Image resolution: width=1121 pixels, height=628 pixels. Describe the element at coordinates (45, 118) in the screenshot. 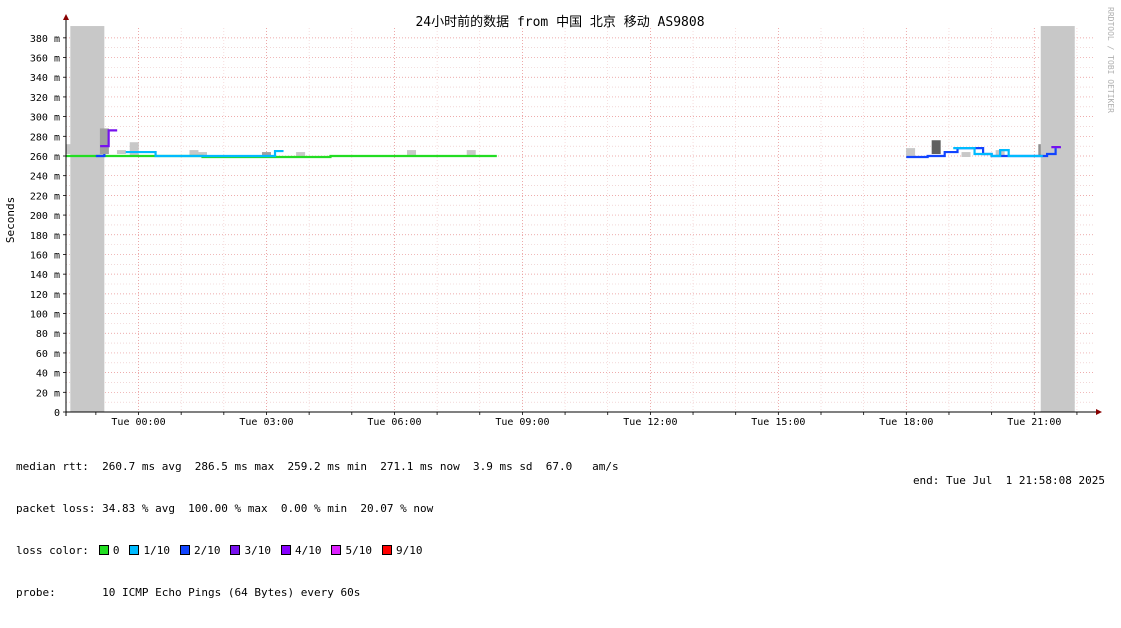

I see `y-tick-label: 300 m` at that location.